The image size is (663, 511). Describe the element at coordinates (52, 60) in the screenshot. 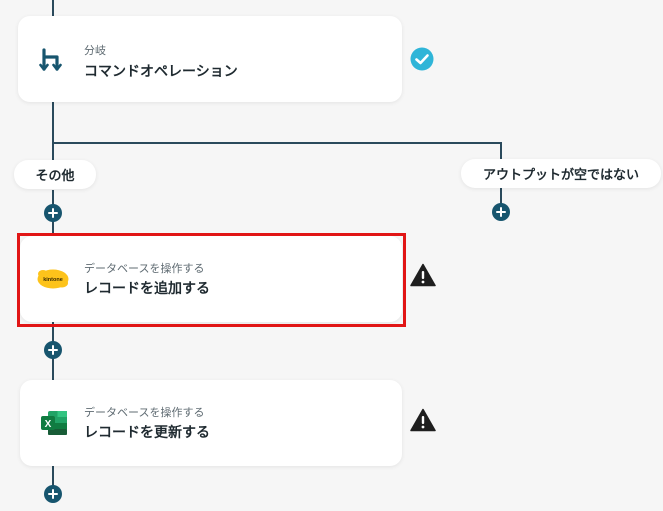

I see `branch-icon` at that location.